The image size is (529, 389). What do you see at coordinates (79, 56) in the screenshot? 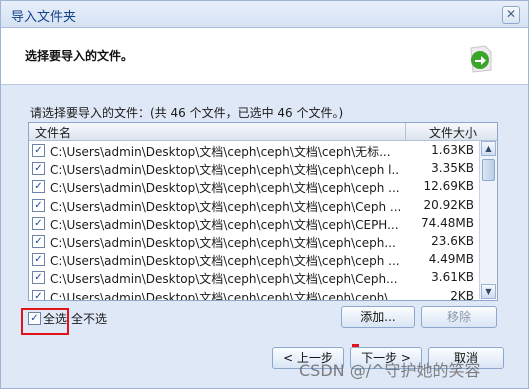
I see `header-title: 选择要导入的文件。` at bounding box center [79, 56].